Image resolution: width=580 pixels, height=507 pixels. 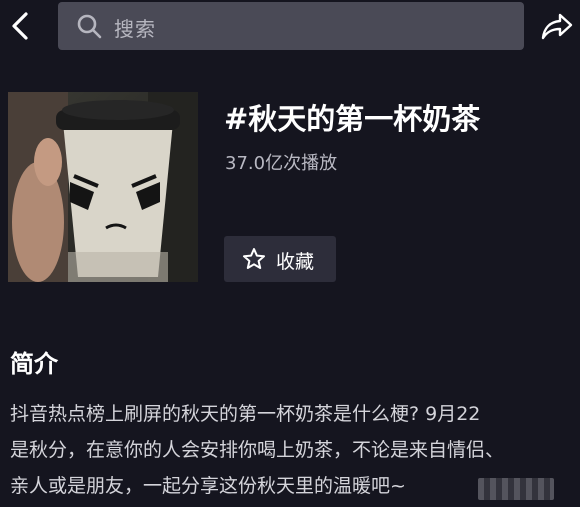 What do you see at coordinates (245, 414) in the screenshot?
I see `intro-line-1: 抖音热点榜上刷屏的秋天的第一杯奶茶是什么梗? 9月22` at bounding box center [245, 414].